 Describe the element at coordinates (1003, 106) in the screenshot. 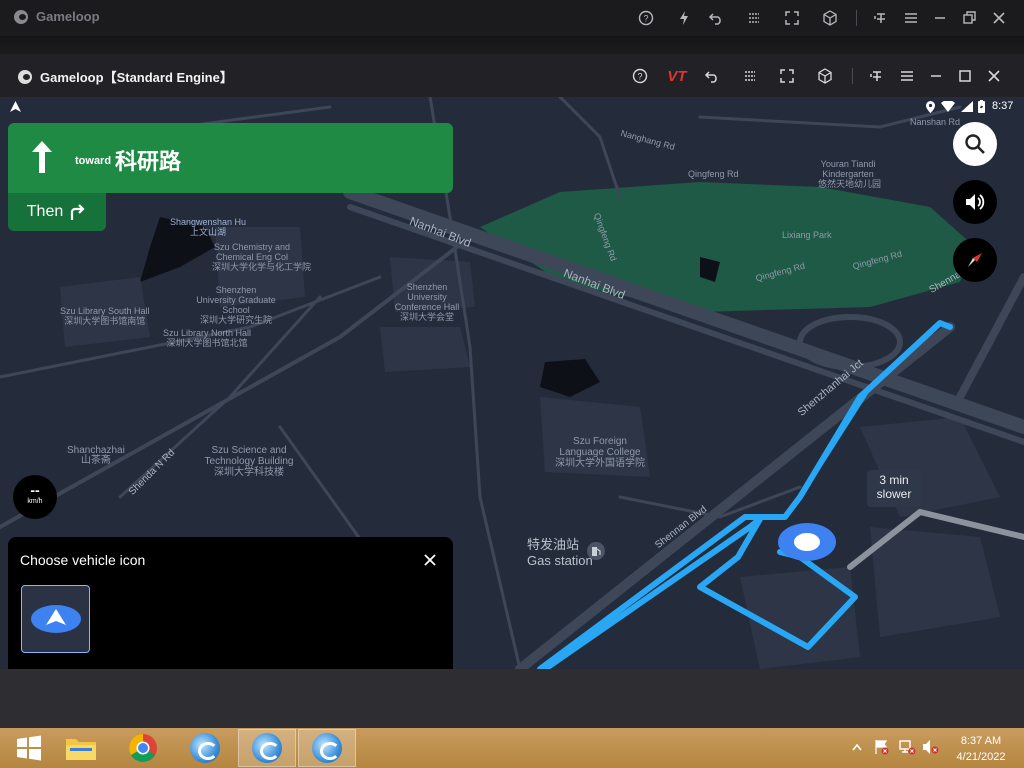

I see `status-time: 8:37` at that location.